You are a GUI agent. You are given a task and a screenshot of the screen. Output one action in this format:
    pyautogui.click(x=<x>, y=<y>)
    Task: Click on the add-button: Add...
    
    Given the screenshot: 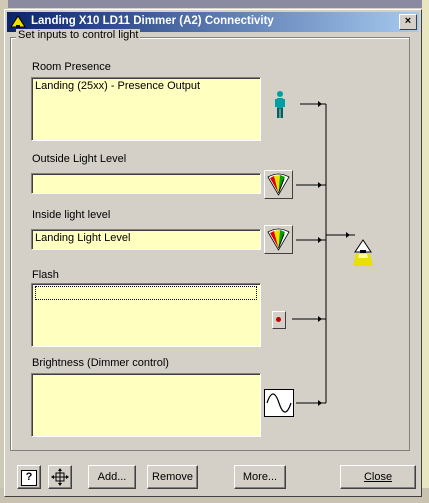 What is the action you would take?
    pyautogui.click(x=112, y=477)
    